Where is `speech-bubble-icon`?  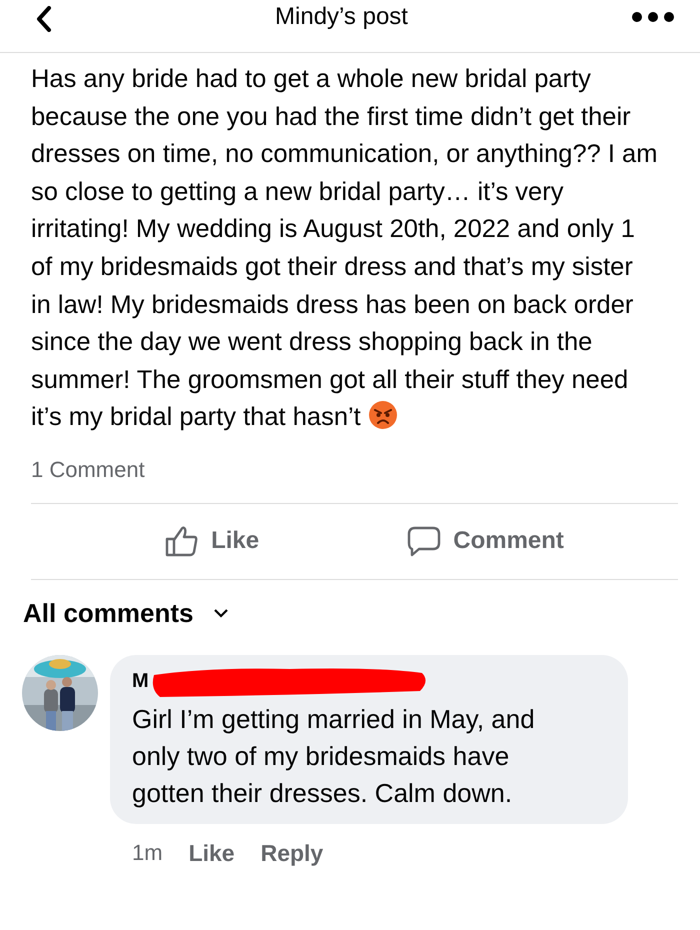 speech-bubble-icon is located at coordinates (424, 541).